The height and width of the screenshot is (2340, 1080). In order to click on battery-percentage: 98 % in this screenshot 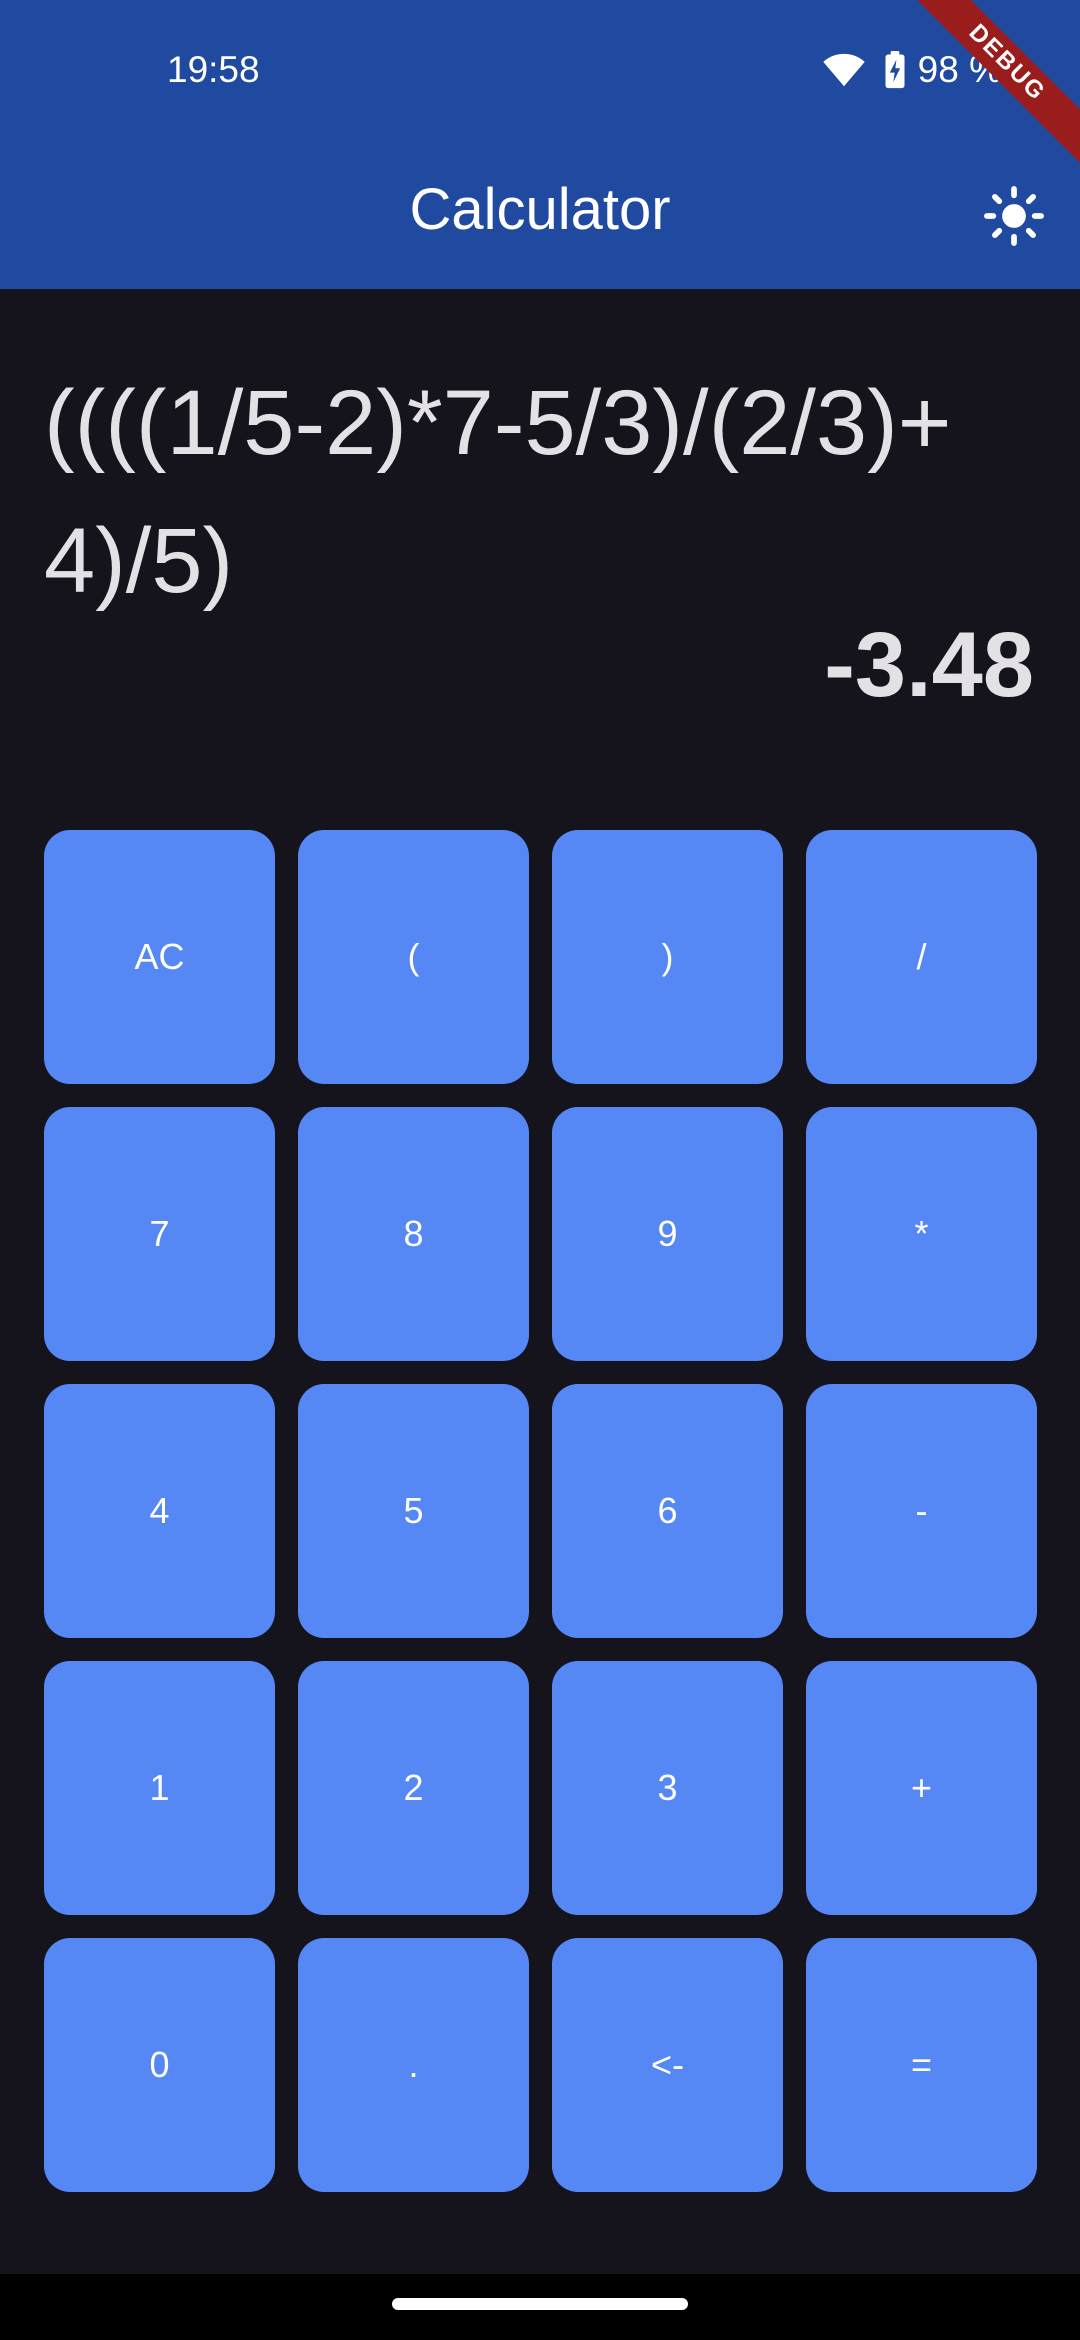, I will do `click(959, 69)`.